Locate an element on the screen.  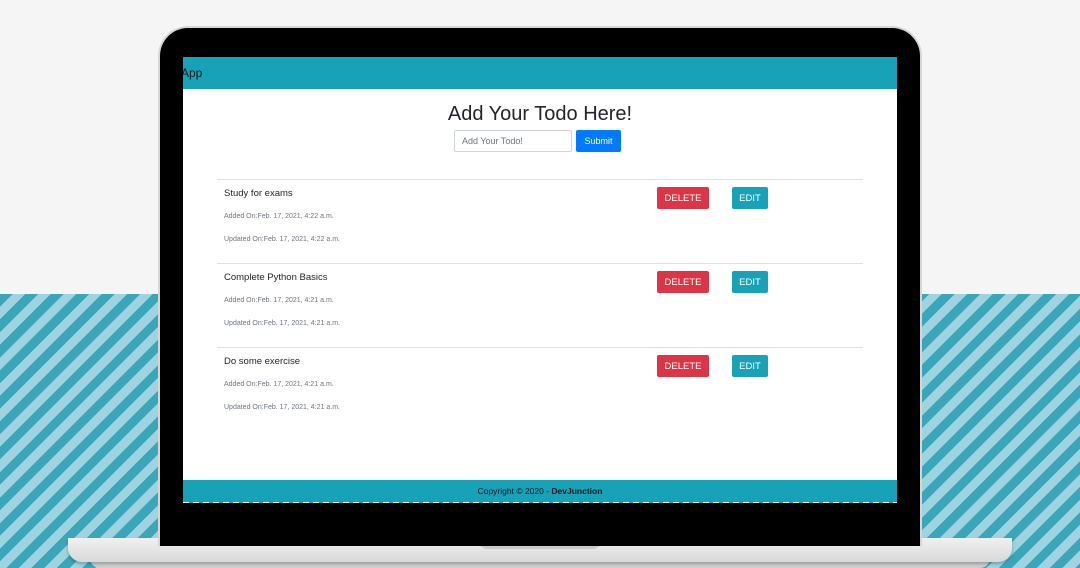
todo-title: Study for exams is located at coordinates (258, 193).